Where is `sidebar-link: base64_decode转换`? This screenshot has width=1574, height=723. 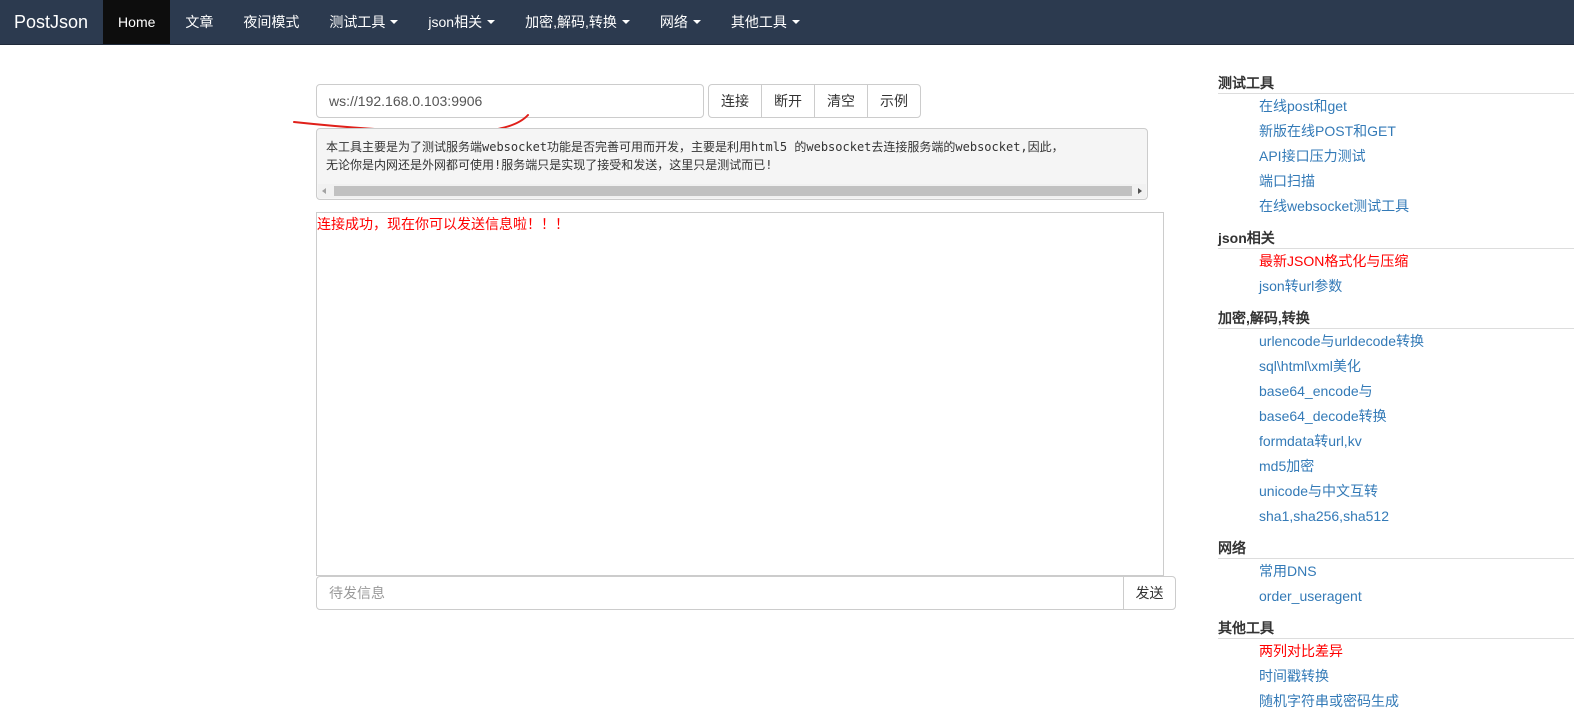
sidebar-link: base64_decode转换 is located at coordinates (1396, 416).